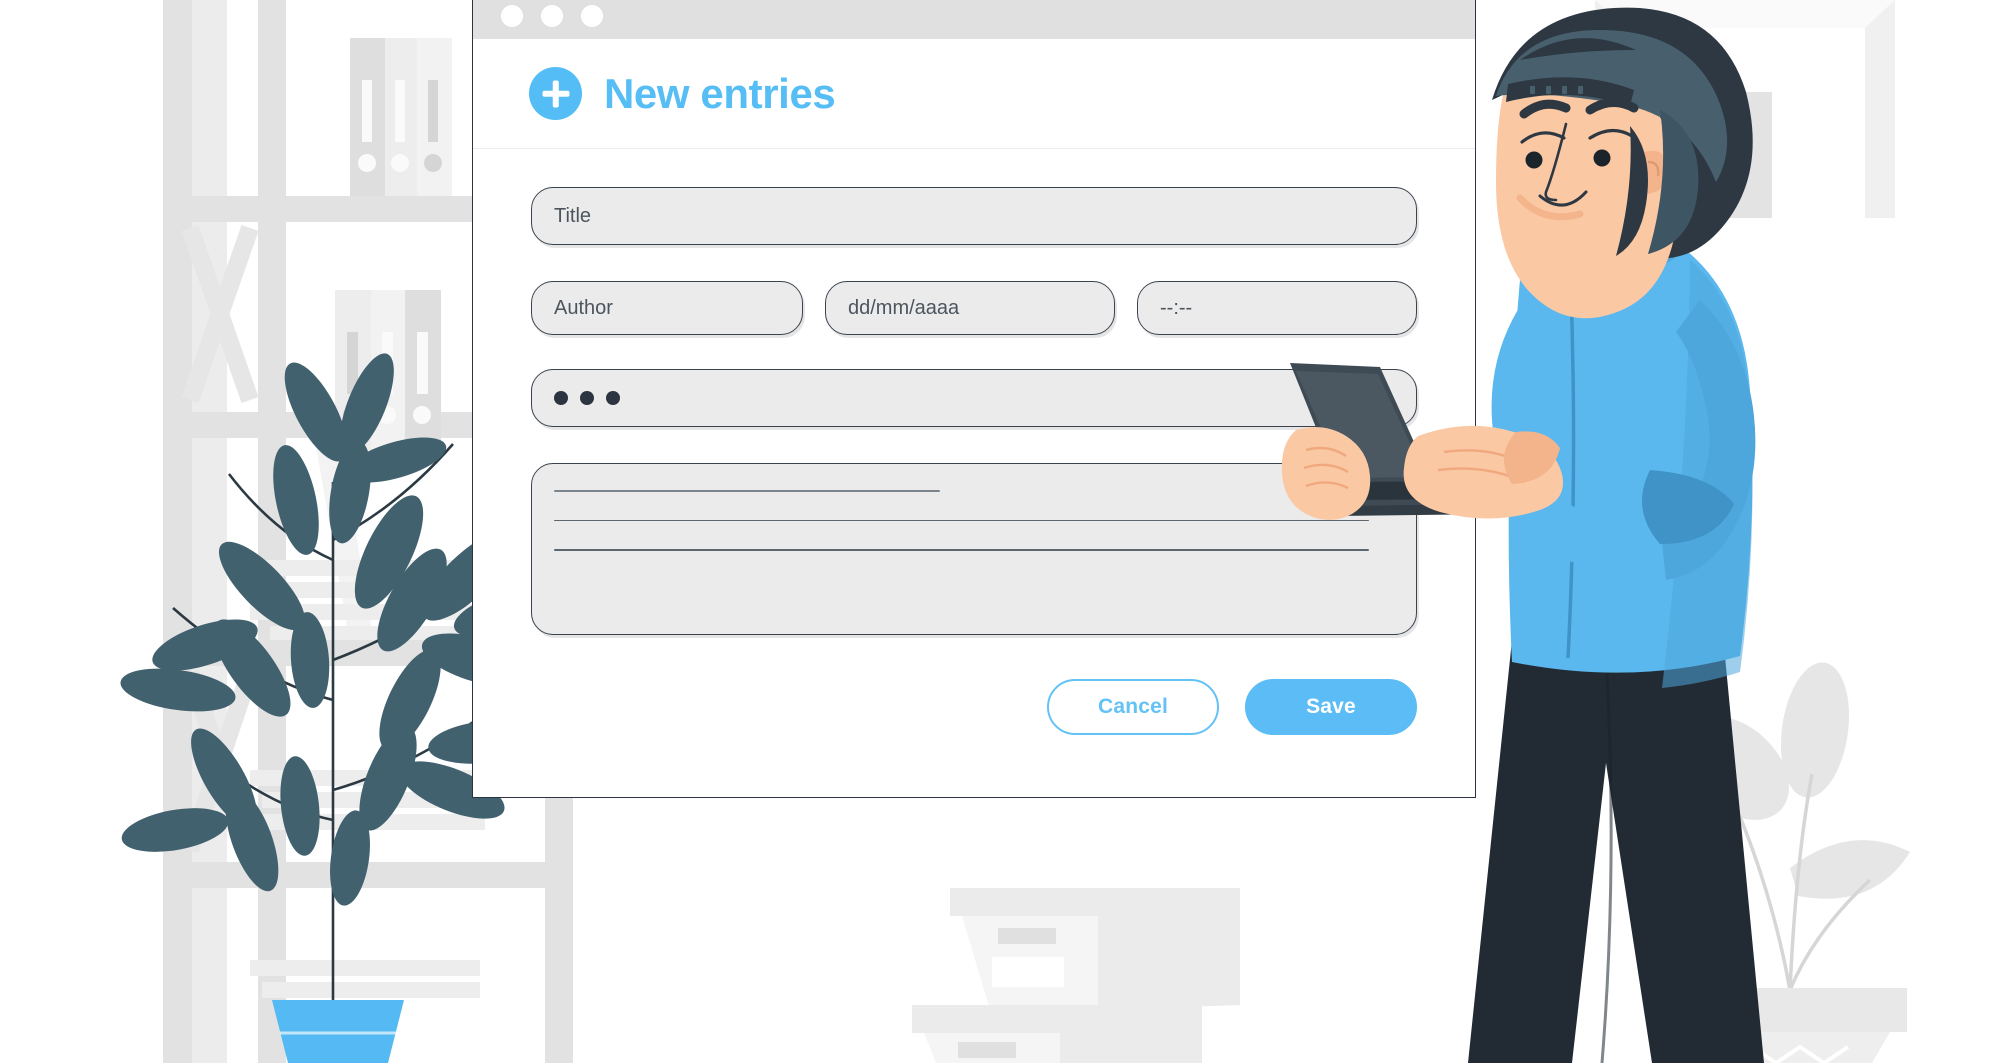  I want to click on cancel-button: Cancel, so click(1133, 707).